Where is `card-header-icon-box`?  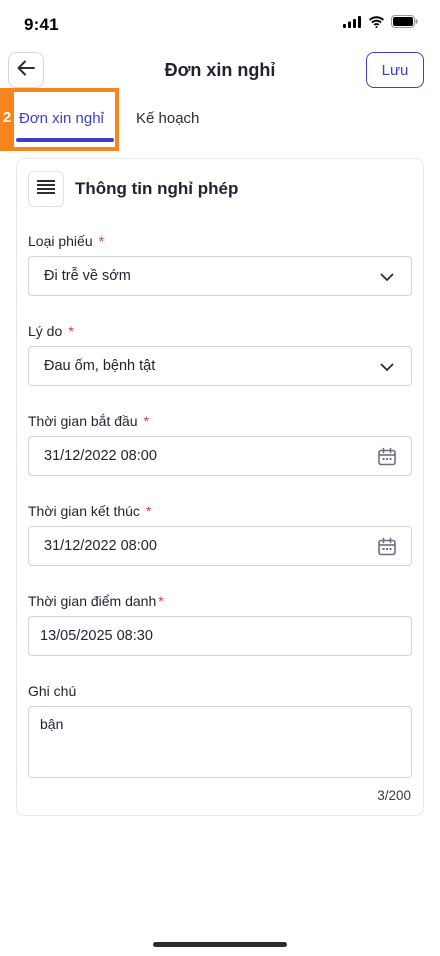
card-header-icon-box is located at coordinates (46, 189).